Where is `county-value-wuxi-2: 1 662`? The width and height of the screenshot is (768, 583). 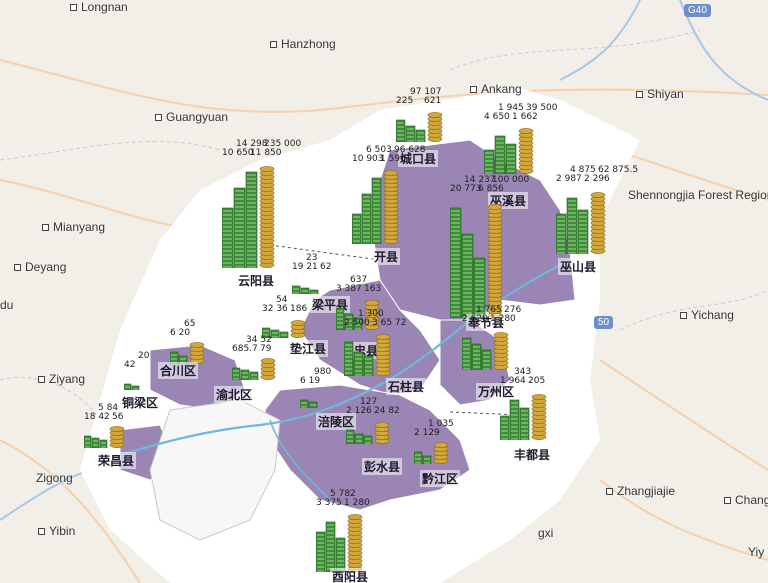 county-value-wuxi-2: 1 662 is located at coordinates (525, 117).